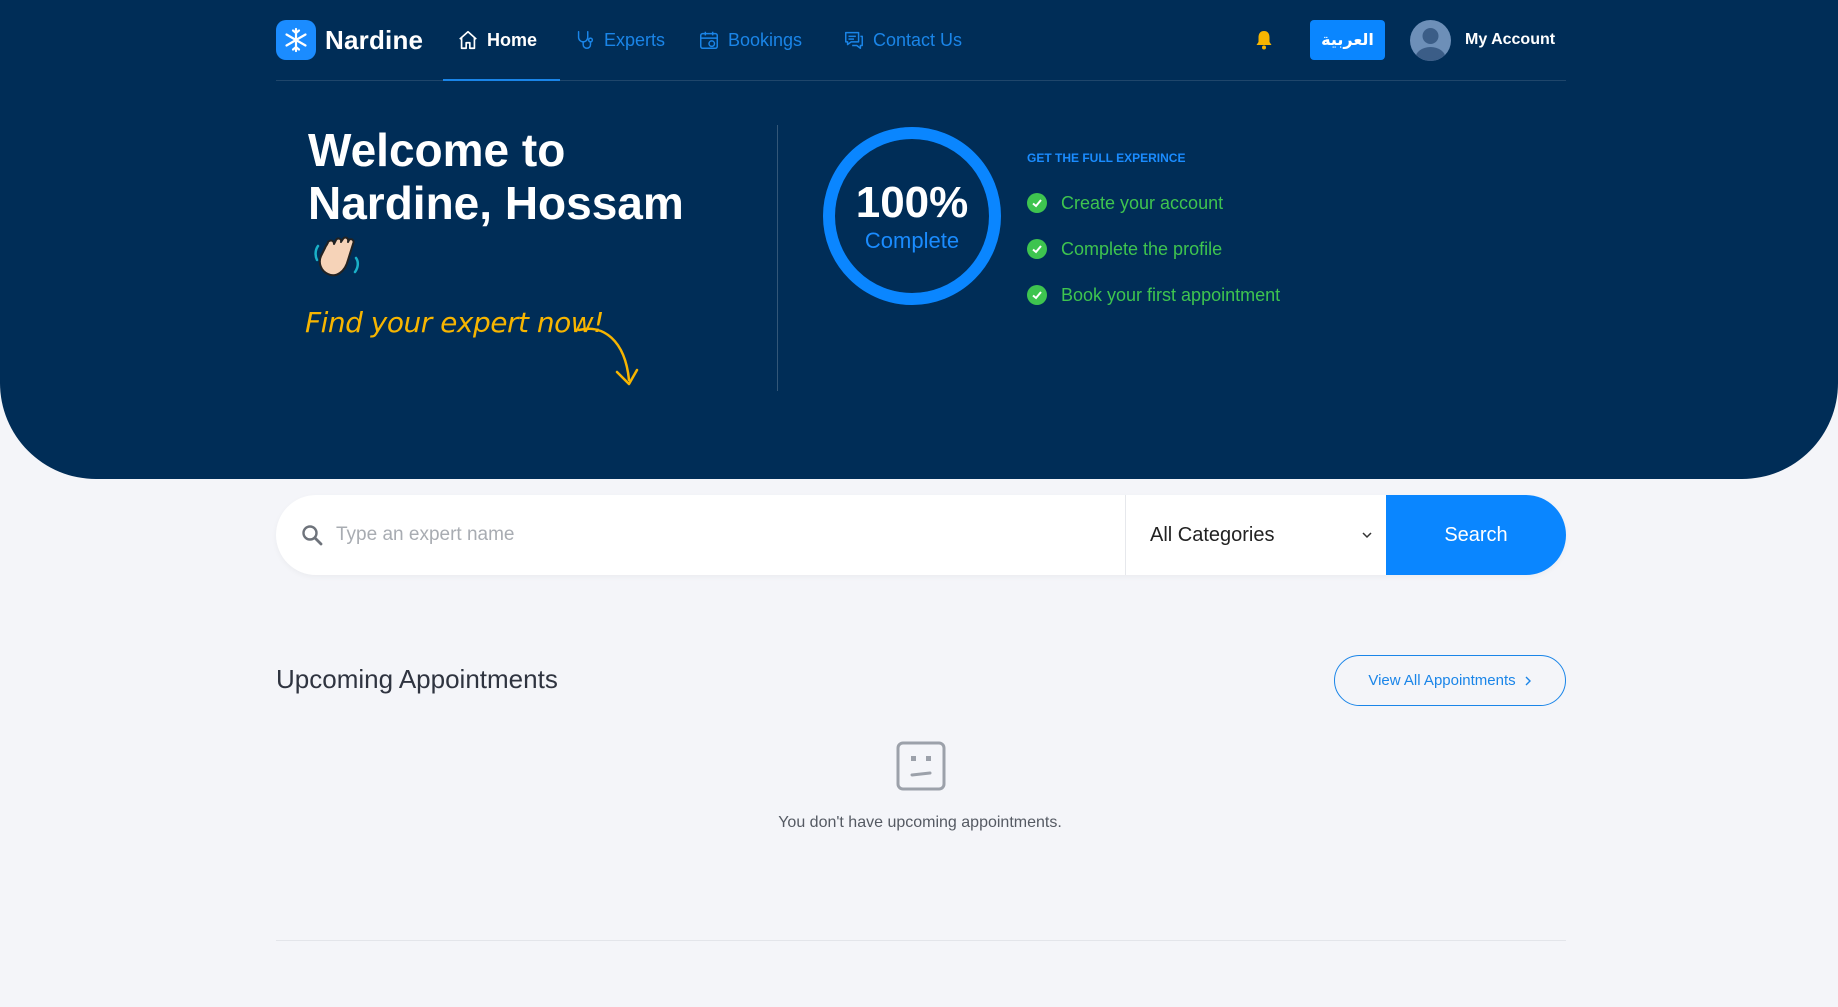 The height and width of the screenshot is (1007, 1838). I want to click on nav-experts-label: Experts, so click(635, 39).